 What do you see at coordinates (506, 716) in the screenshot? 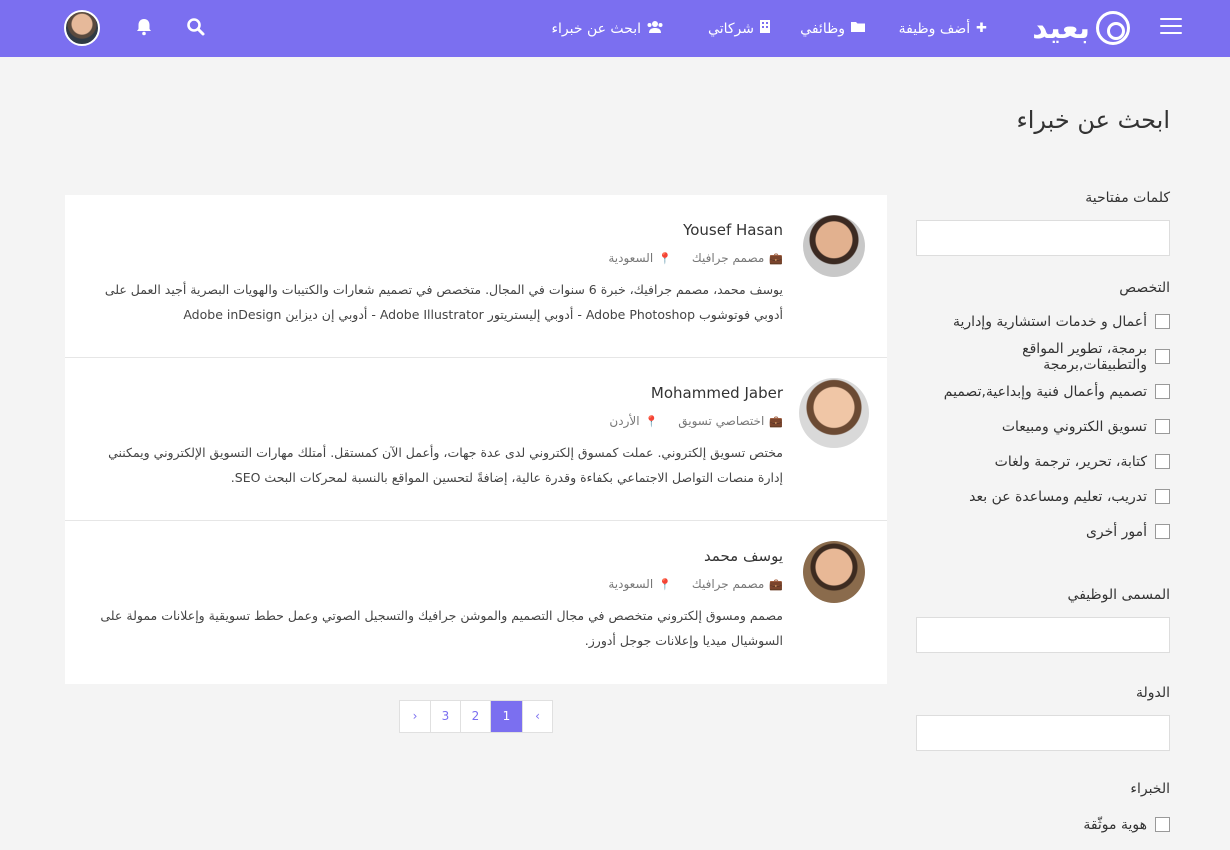
I see `pagination-page-1: 1` at bounding box center [506, 716].